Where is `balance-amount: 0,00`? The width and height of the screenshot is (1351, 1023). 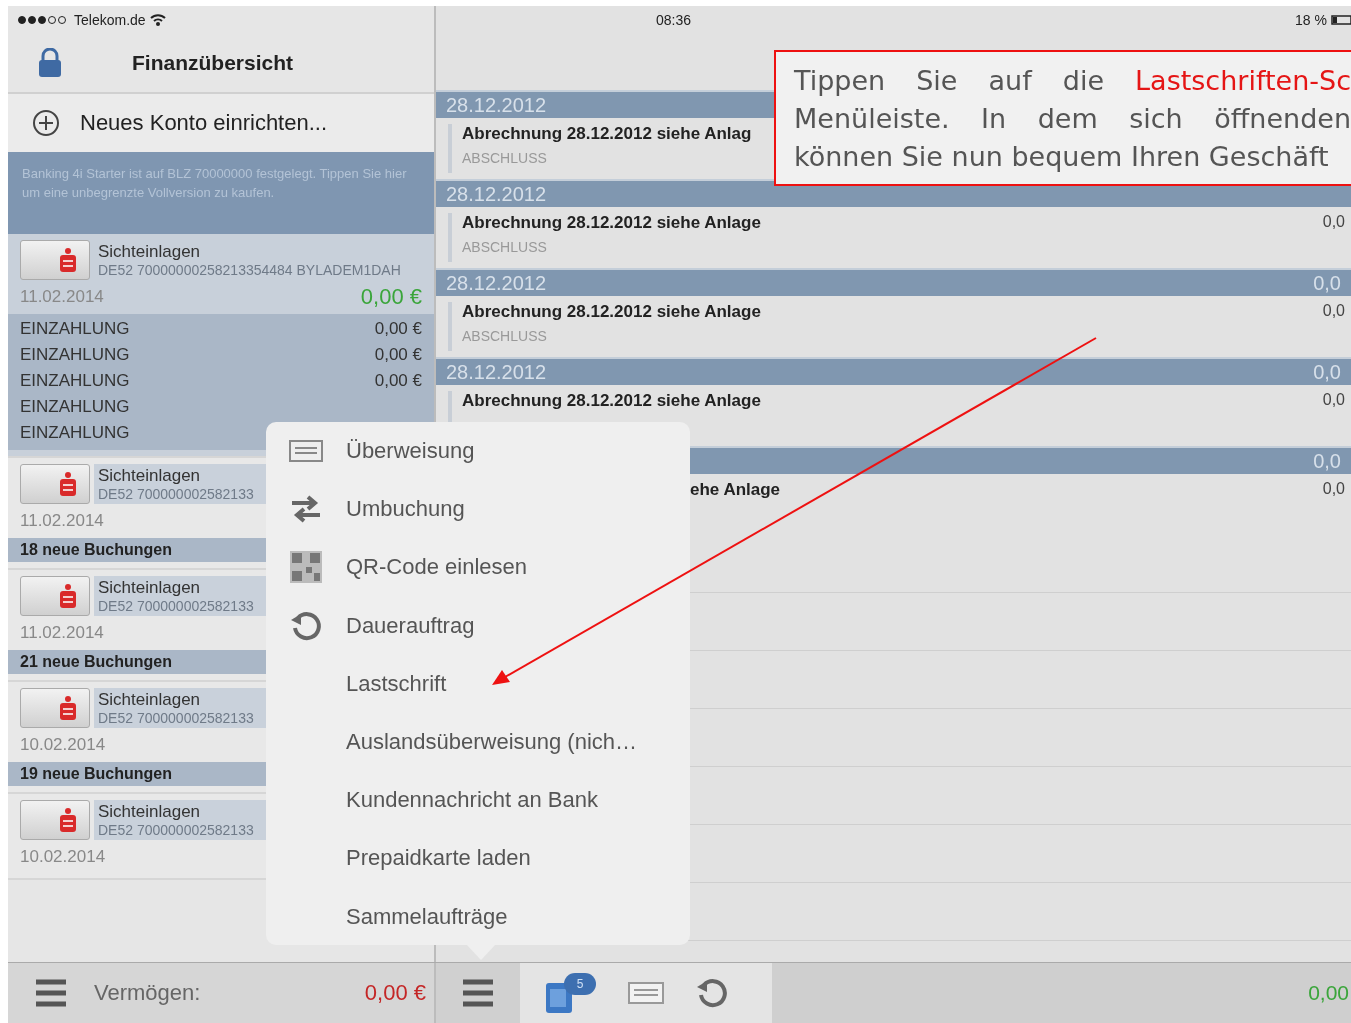 balance-amount: 0,00 is located at coordinates (1328, 993).